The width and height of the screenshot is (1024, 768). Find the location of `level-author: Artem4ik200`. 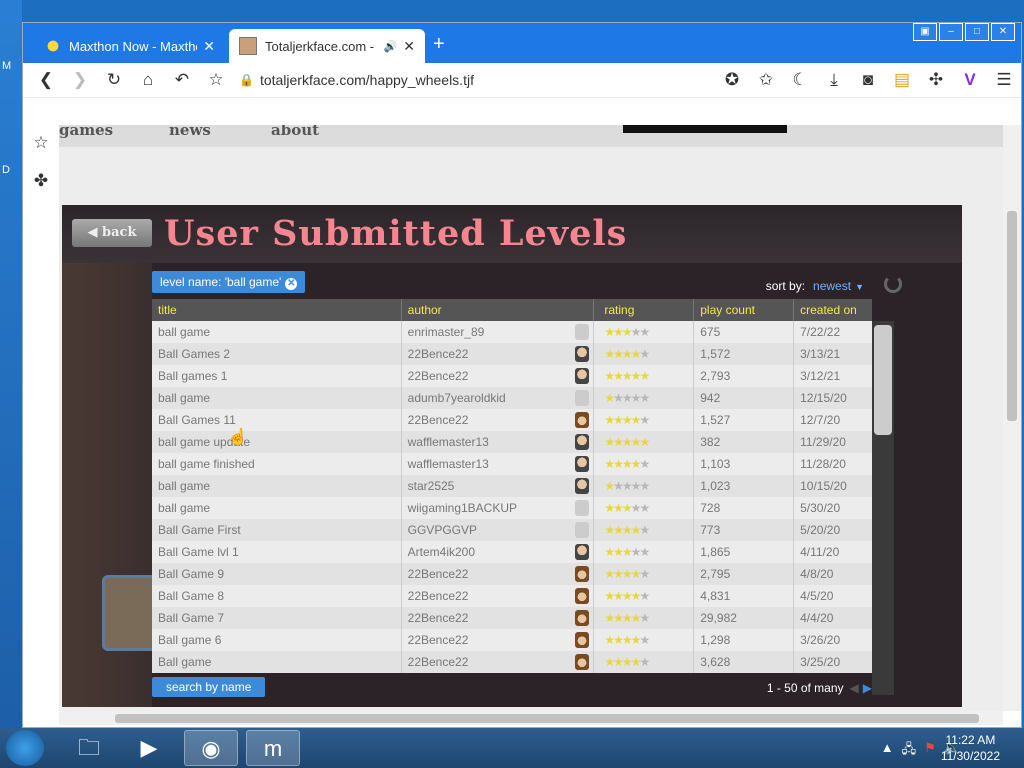

level-author: Artem4ik200 is located at coordinates (487, 552).